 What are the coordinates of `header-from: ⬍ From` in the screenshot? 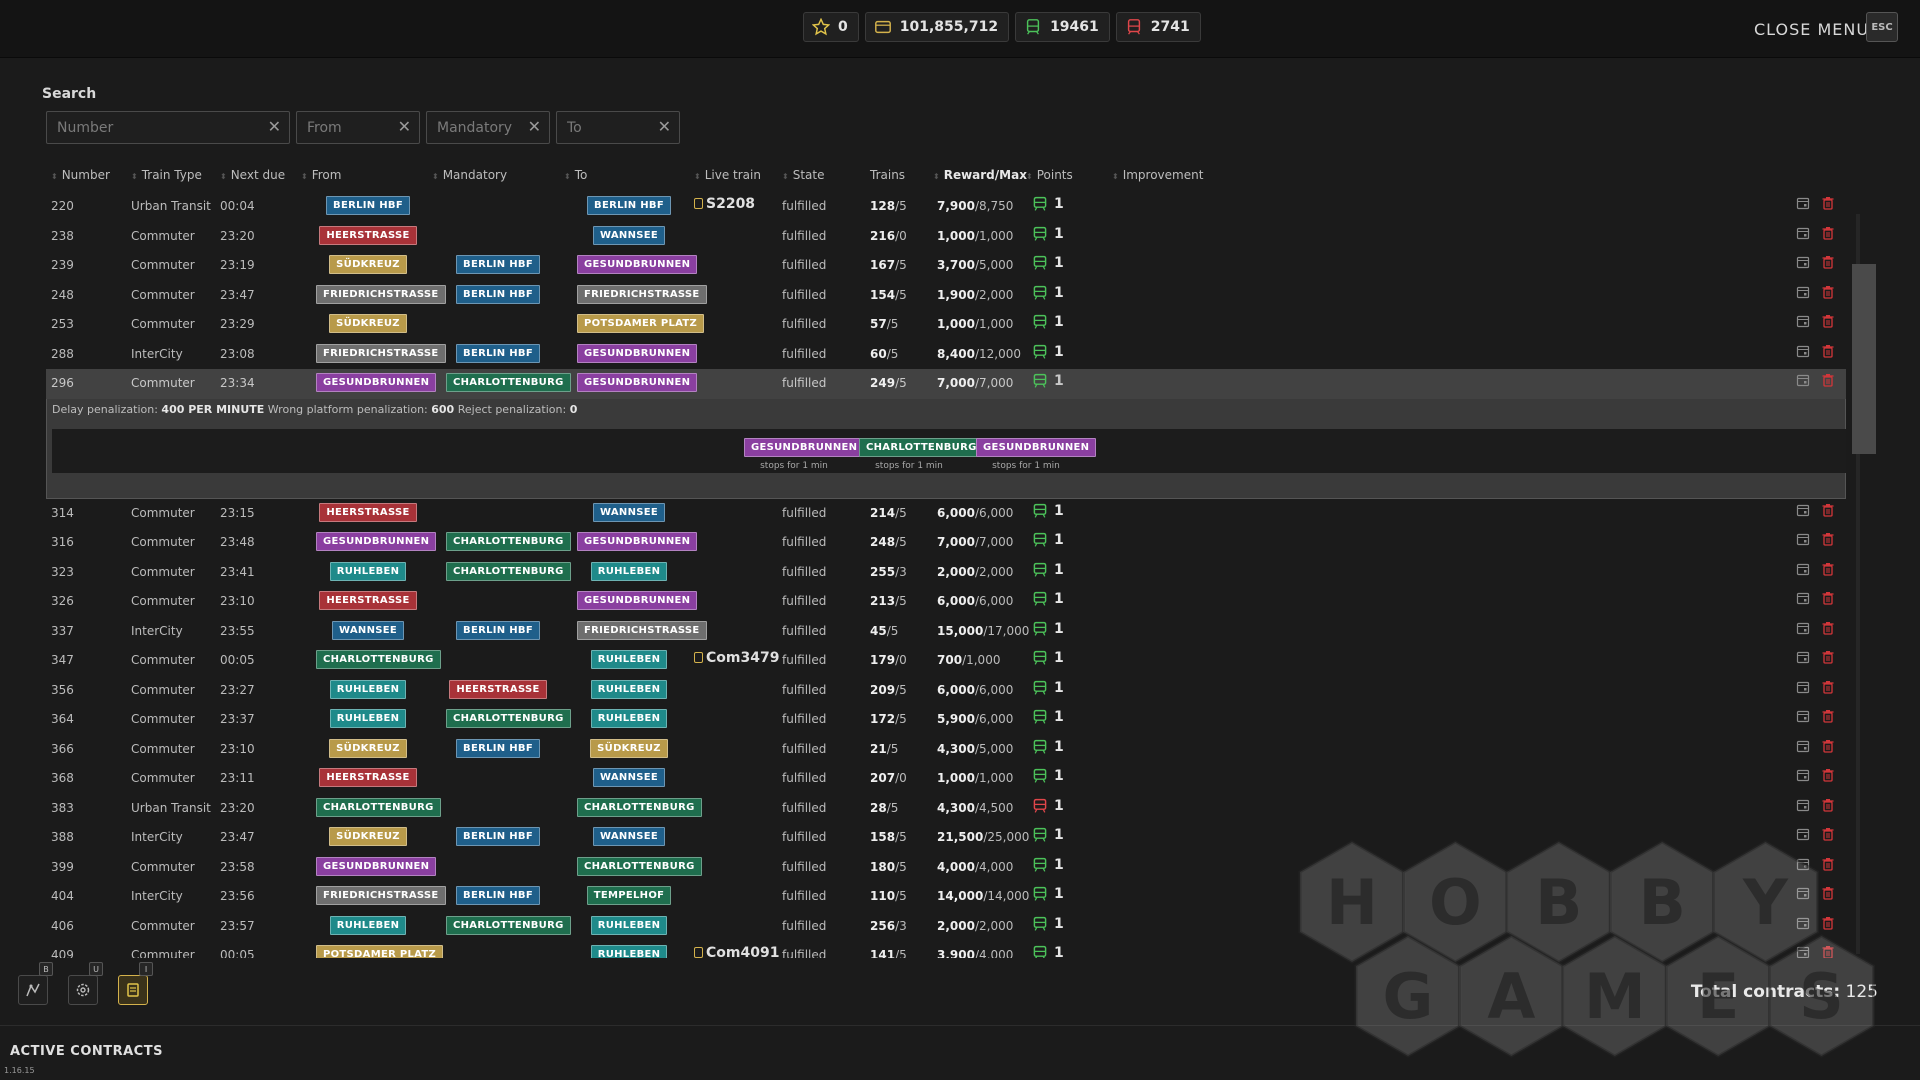 It's located at (321, 175).